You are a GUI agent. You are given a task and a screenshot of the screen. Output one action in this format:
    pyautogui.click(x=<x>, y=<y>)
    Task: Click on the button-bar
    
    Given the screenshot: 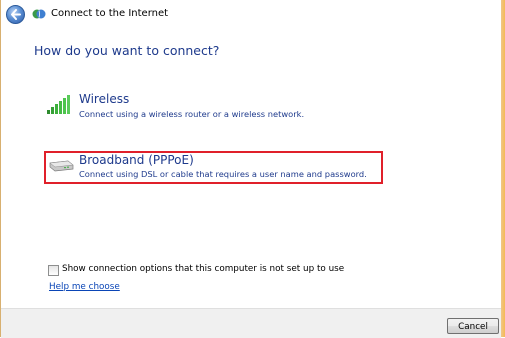 What is the action you would take?
    pyautogui.click(x=251, y=323)
    